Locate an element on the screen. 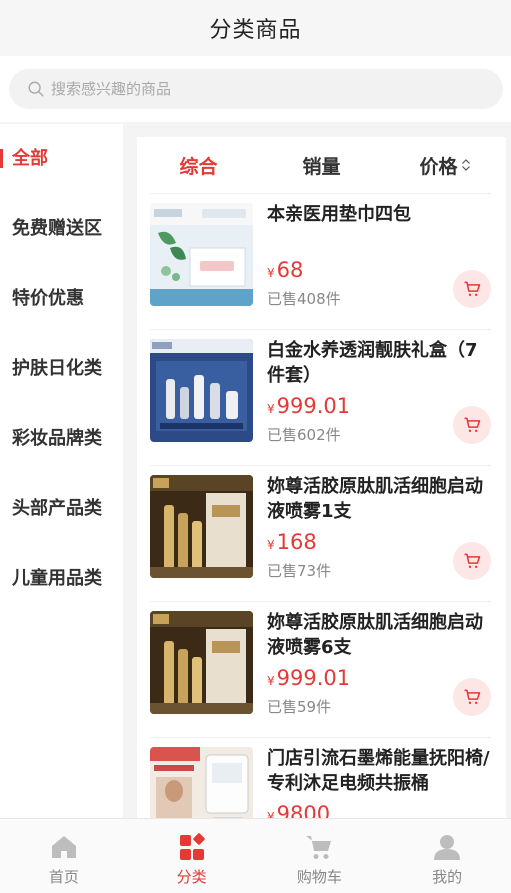 The image size is (511, 893). category-icon is located at coordinates (192, 846).